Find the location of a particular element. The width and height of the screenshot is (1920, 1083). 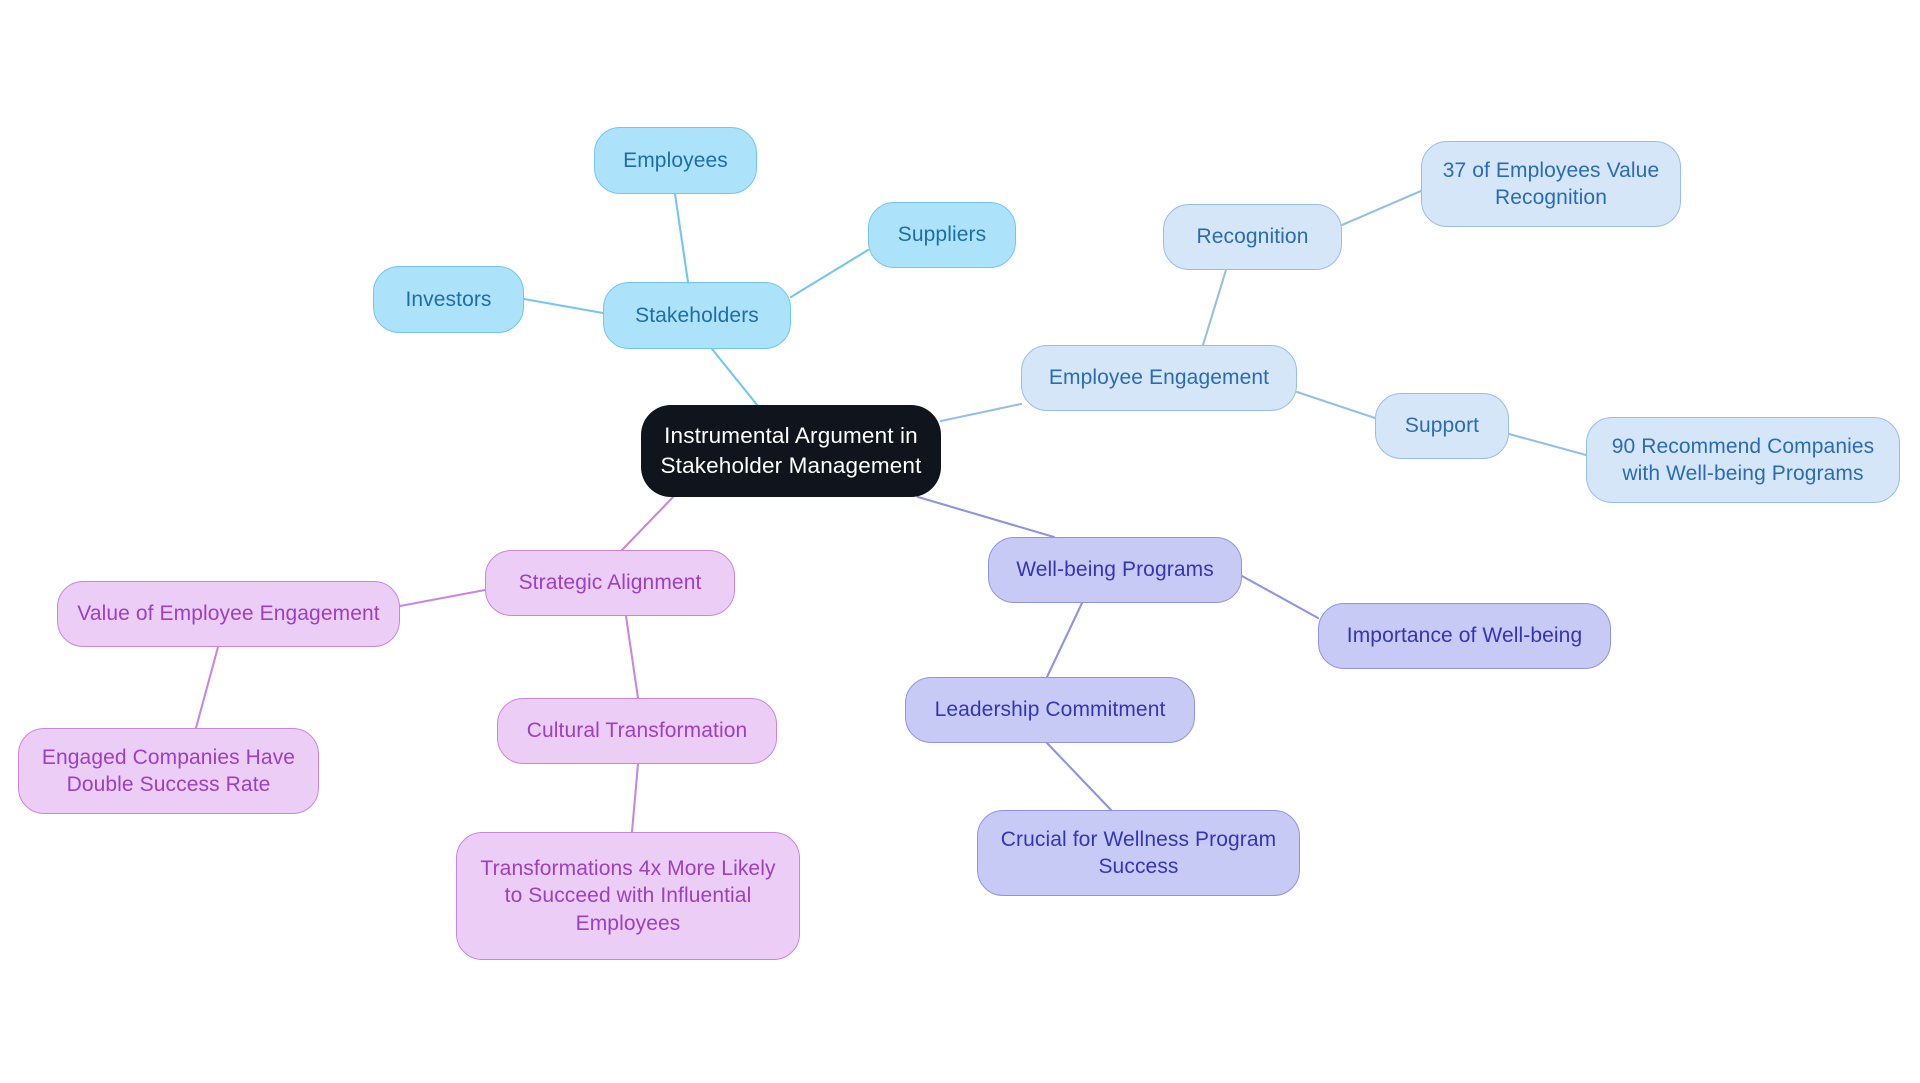

mindmap-node-value: Value of Employee Engagement is located at coordinates (228, 614).